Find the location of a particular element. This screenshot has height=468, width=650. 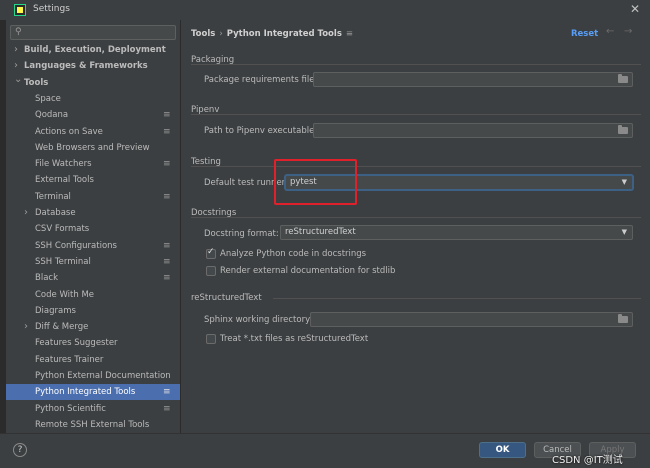

sidebar-item-database: › Database is located at coordinates (93, 213).